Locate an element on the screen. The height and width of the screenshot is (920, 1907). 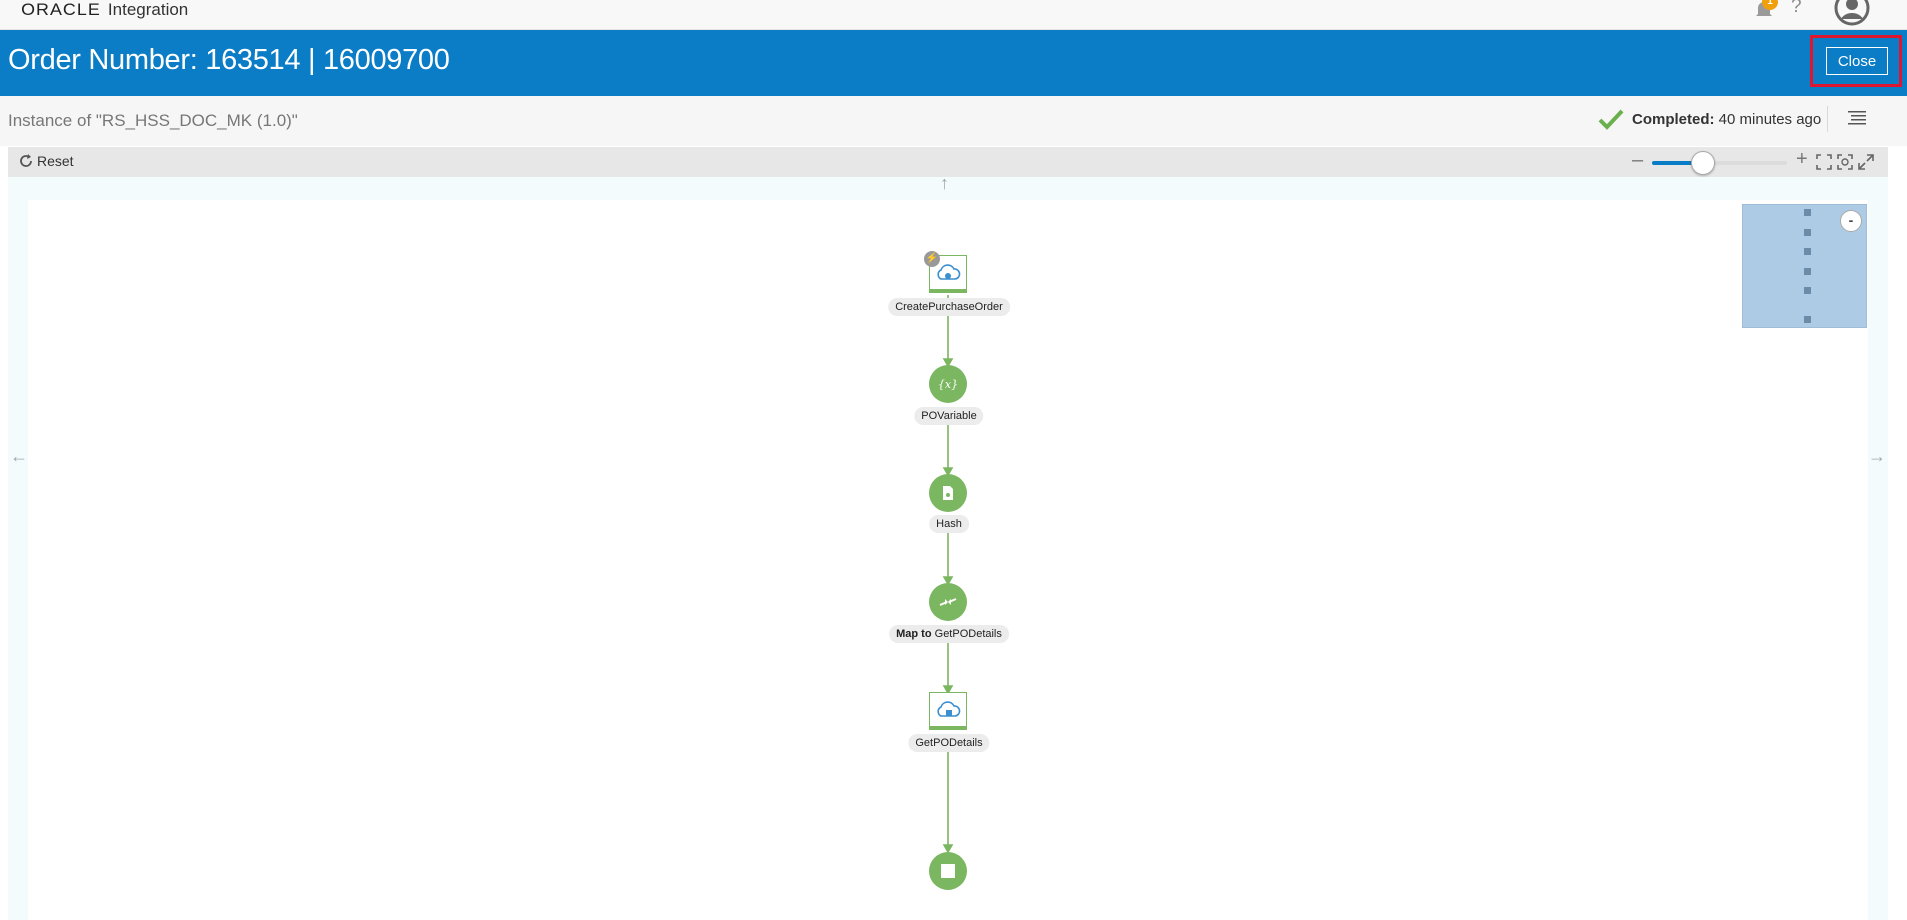
product-name: Integration is located at coordinates (148, 9).